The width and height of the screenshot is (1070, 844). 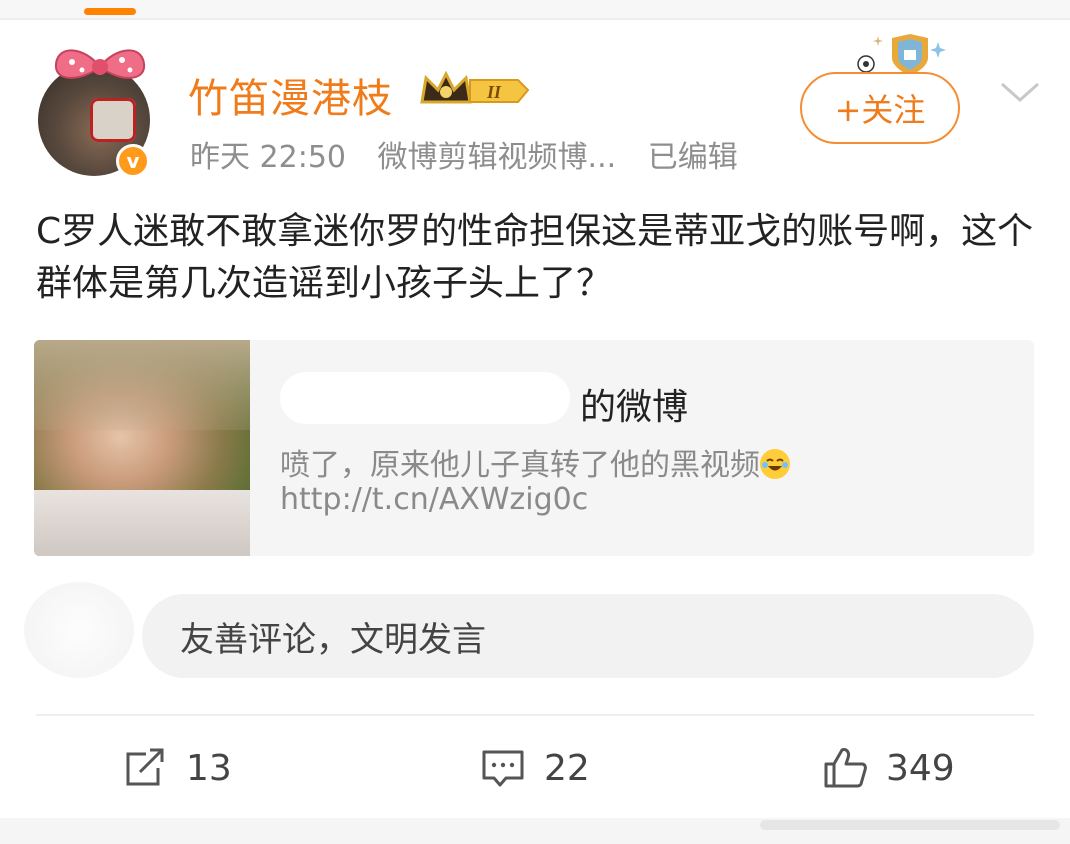 What do you see at coordinates (520, 465) in the screenshot?
I see `quoted-post-body: 喷了，原来他儿子真转了他的黑视频` at bounding box center [520, 465].